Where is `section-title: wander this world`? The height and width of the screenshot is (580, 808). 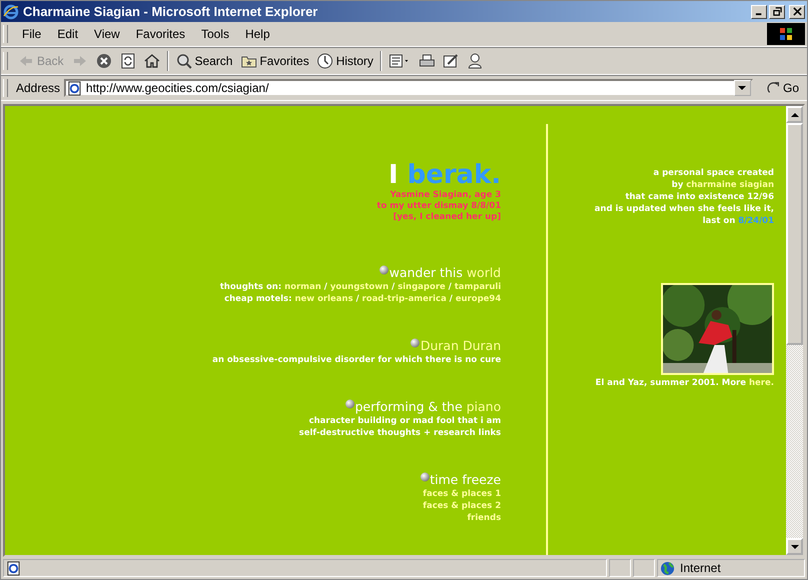
section-title: wander this world is located at coordinates (445, 273).